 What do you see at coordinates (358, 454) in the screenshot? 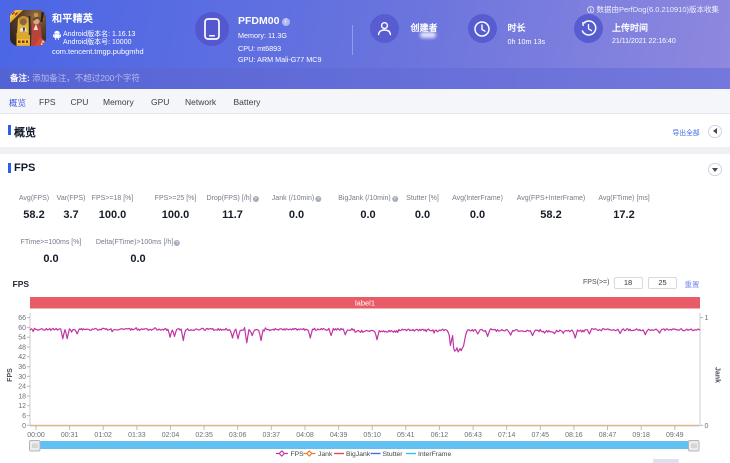
I see `svg-text: BigJank` at bounding box center [358, 454].